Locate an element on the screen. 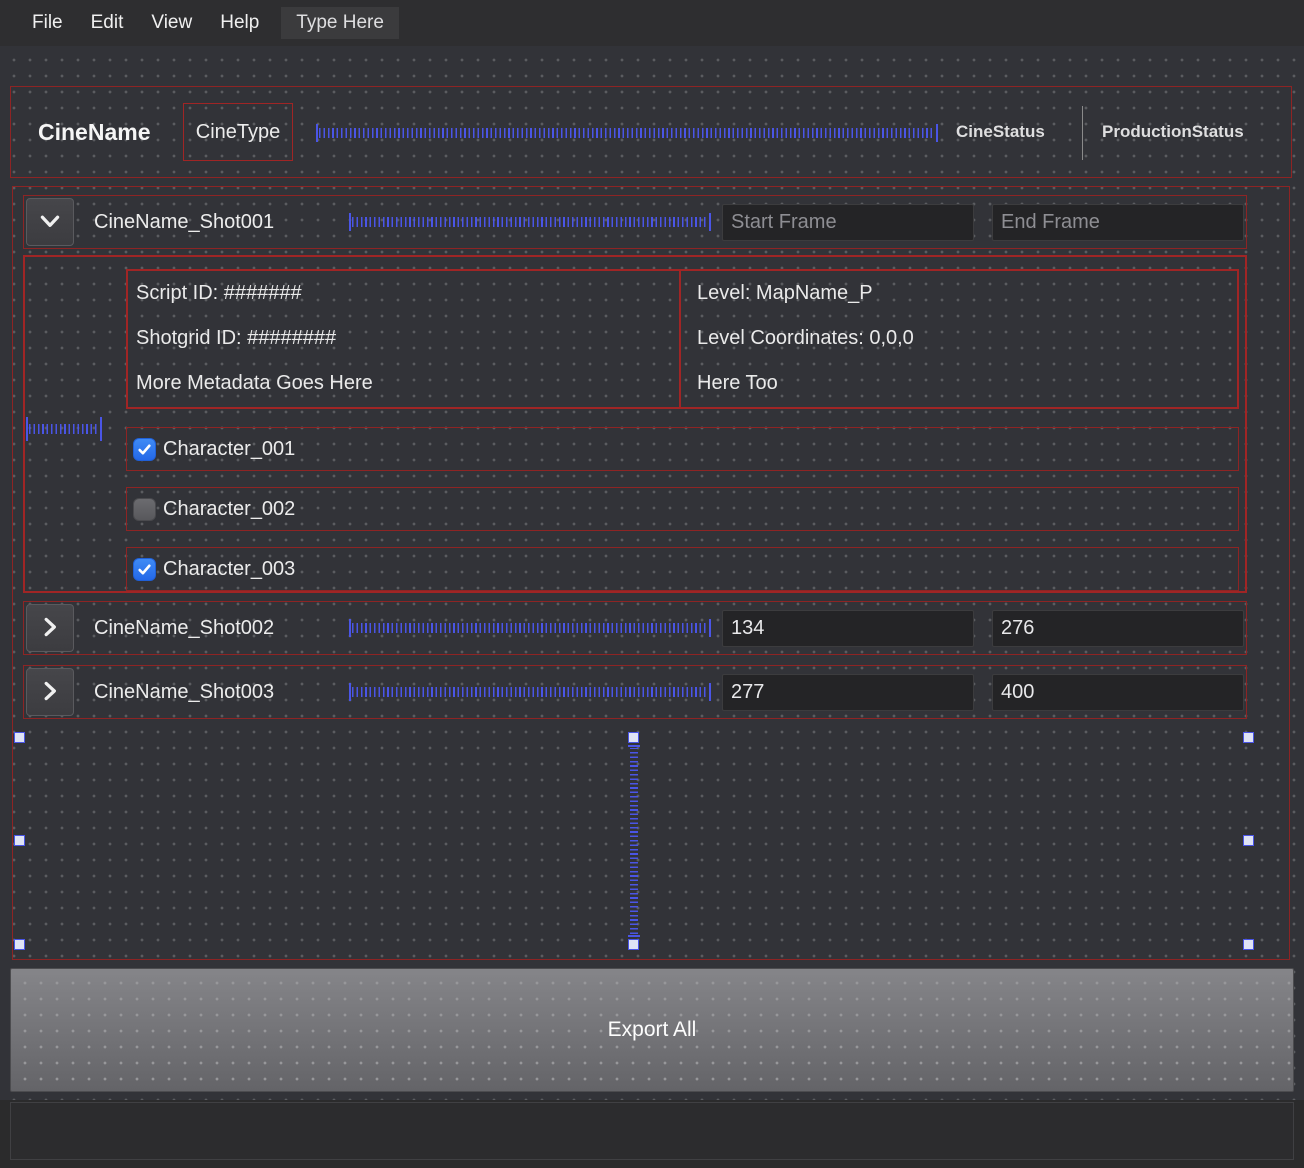 The width and height of the screenshot is (1304, 1168). here-too-label: Here Too is located at coordinates (737, 383).